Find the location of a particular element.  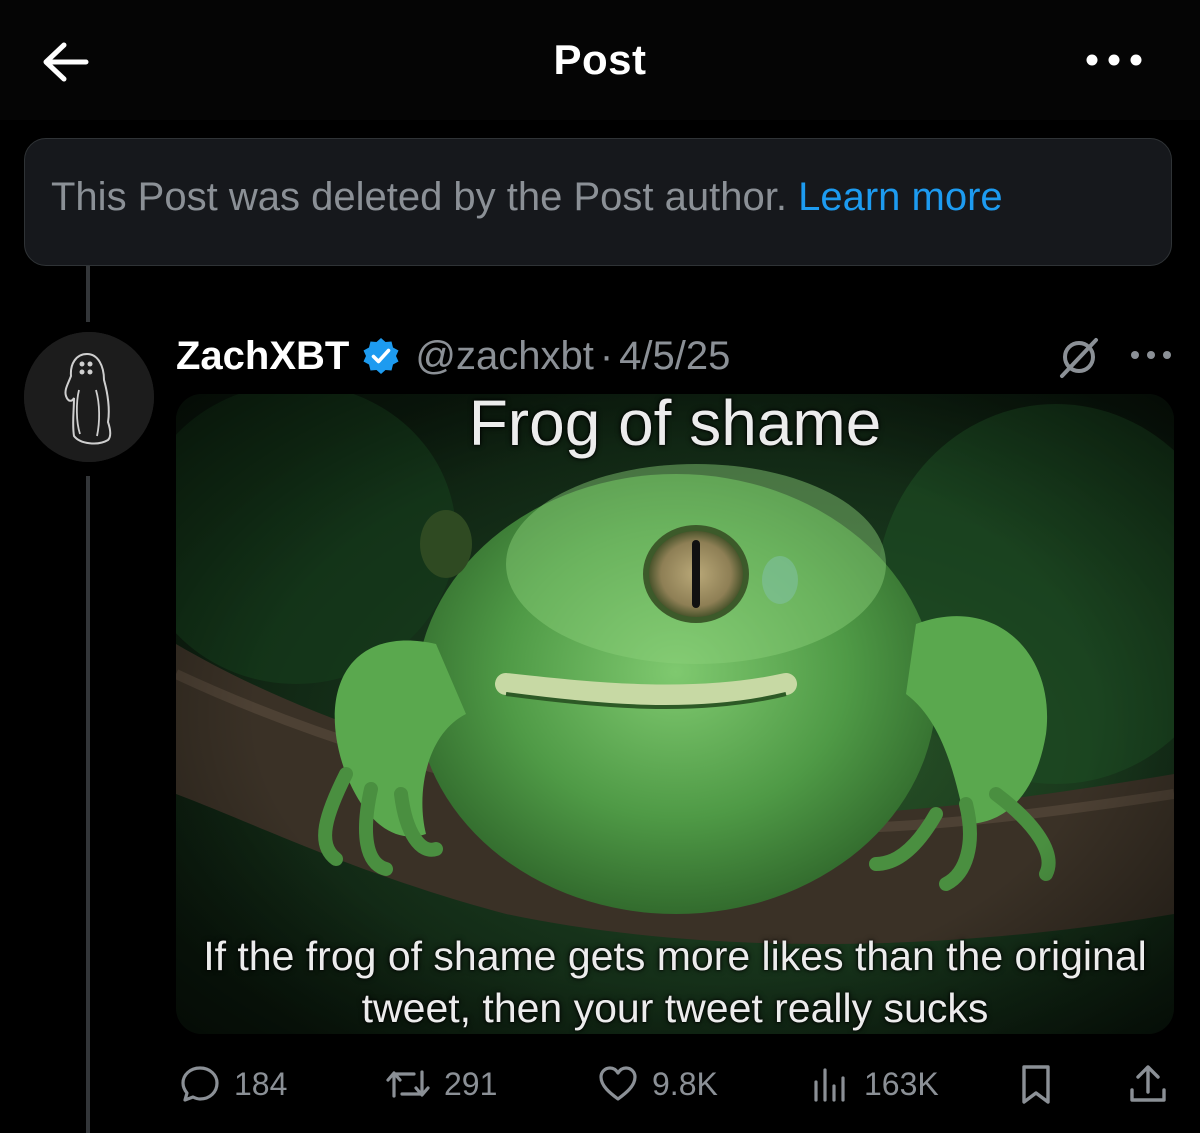

repost-button: 291 is located at coordinates (440, 1084).